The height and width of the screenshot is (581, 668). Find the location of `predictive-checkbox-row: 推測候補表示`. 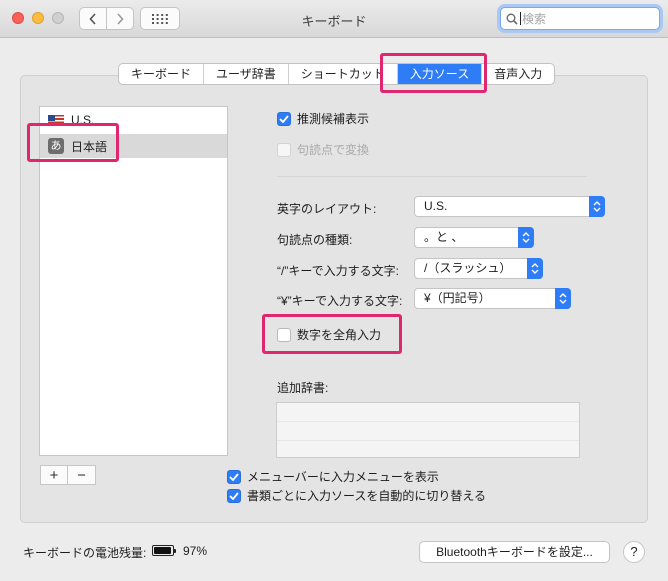

predictive-checkbox-row: 推測候補表示 is located at coordinates (323, 118).